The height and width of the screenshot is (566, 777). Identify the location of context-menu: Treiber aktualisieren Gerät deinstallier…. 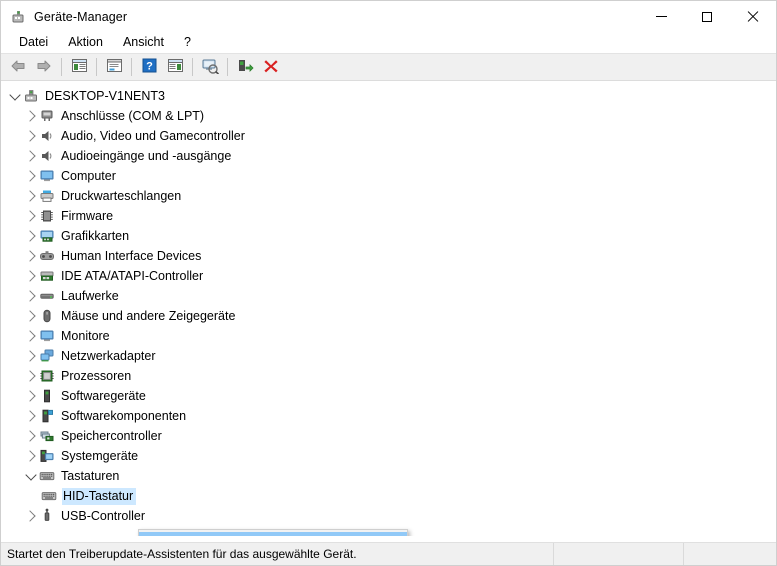
(273, 532).